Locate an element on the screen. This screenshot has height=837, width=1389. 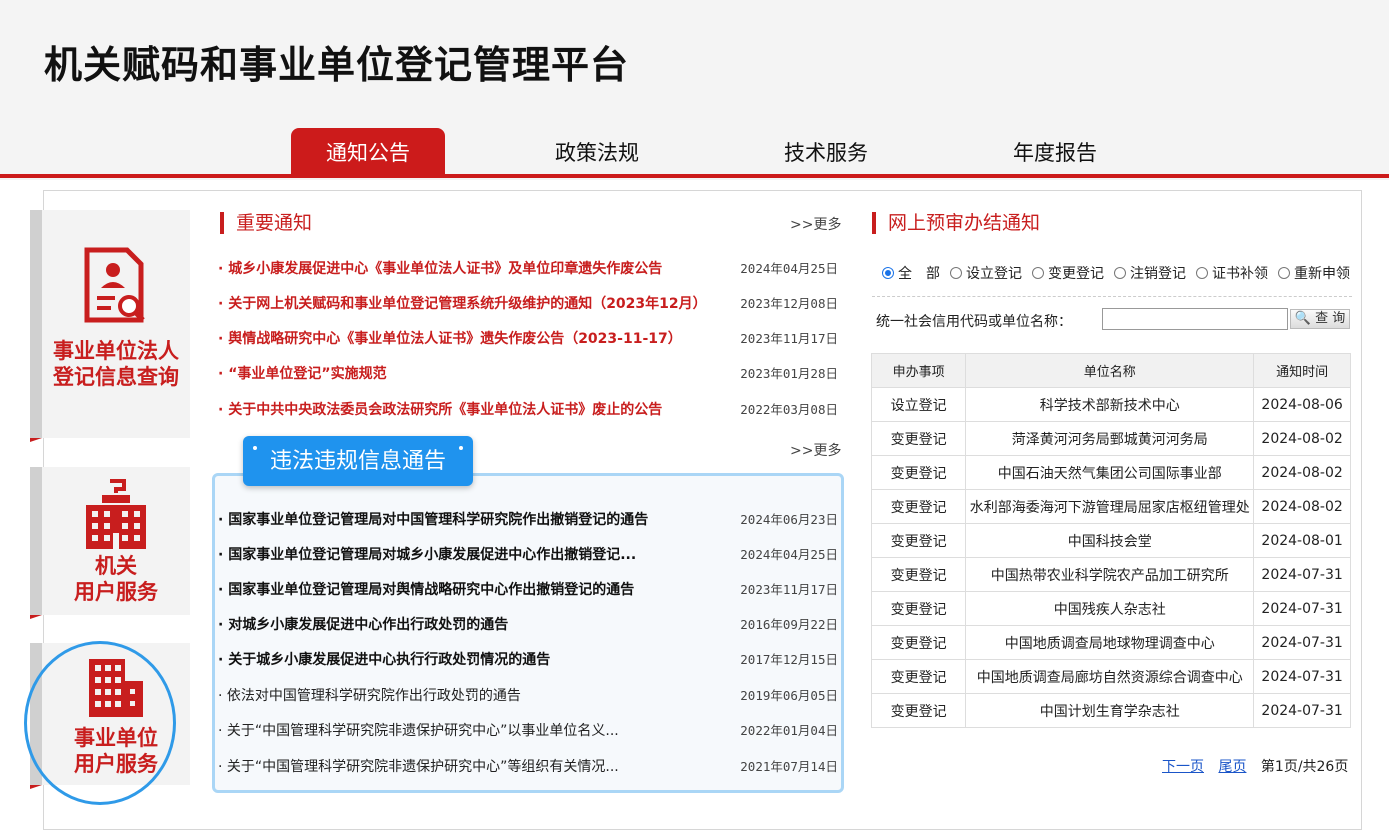
tile-institution-user-service: 事业单位 用户服务 is located at coordinates (110, 716).